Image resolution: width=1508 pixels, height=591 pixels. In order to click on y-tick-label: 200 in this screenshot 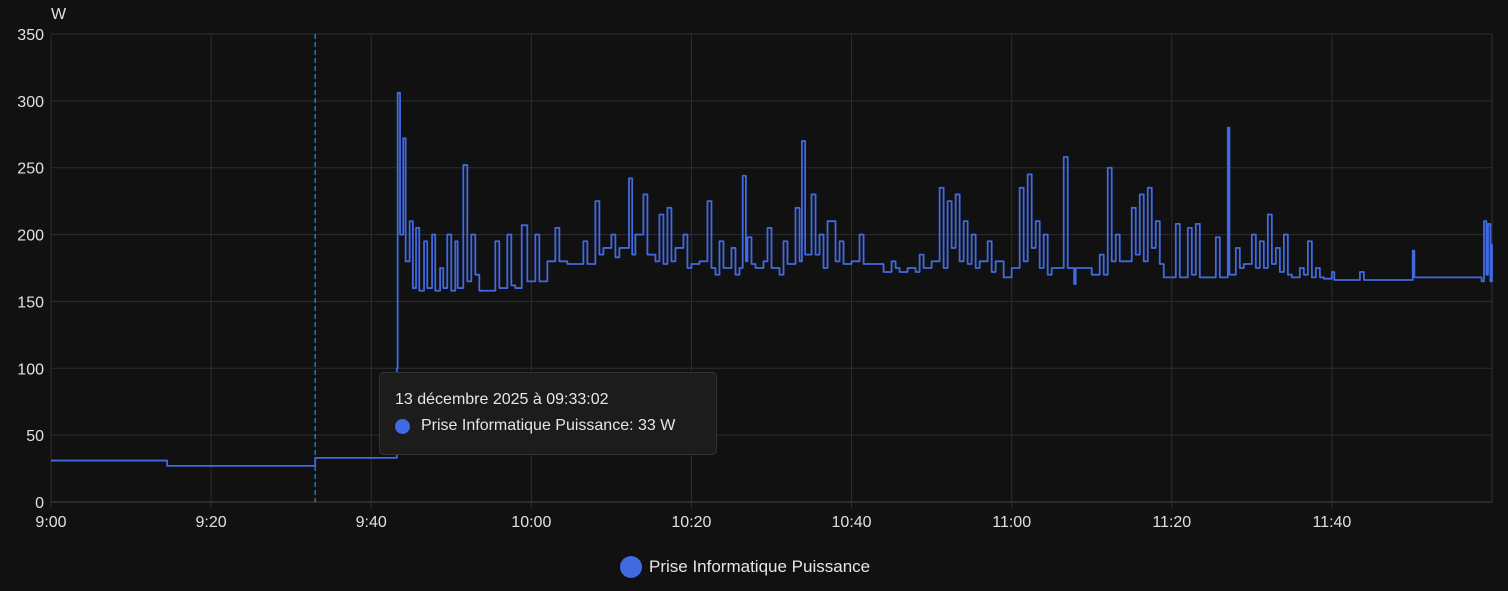, I will do `click(30, 236)`.